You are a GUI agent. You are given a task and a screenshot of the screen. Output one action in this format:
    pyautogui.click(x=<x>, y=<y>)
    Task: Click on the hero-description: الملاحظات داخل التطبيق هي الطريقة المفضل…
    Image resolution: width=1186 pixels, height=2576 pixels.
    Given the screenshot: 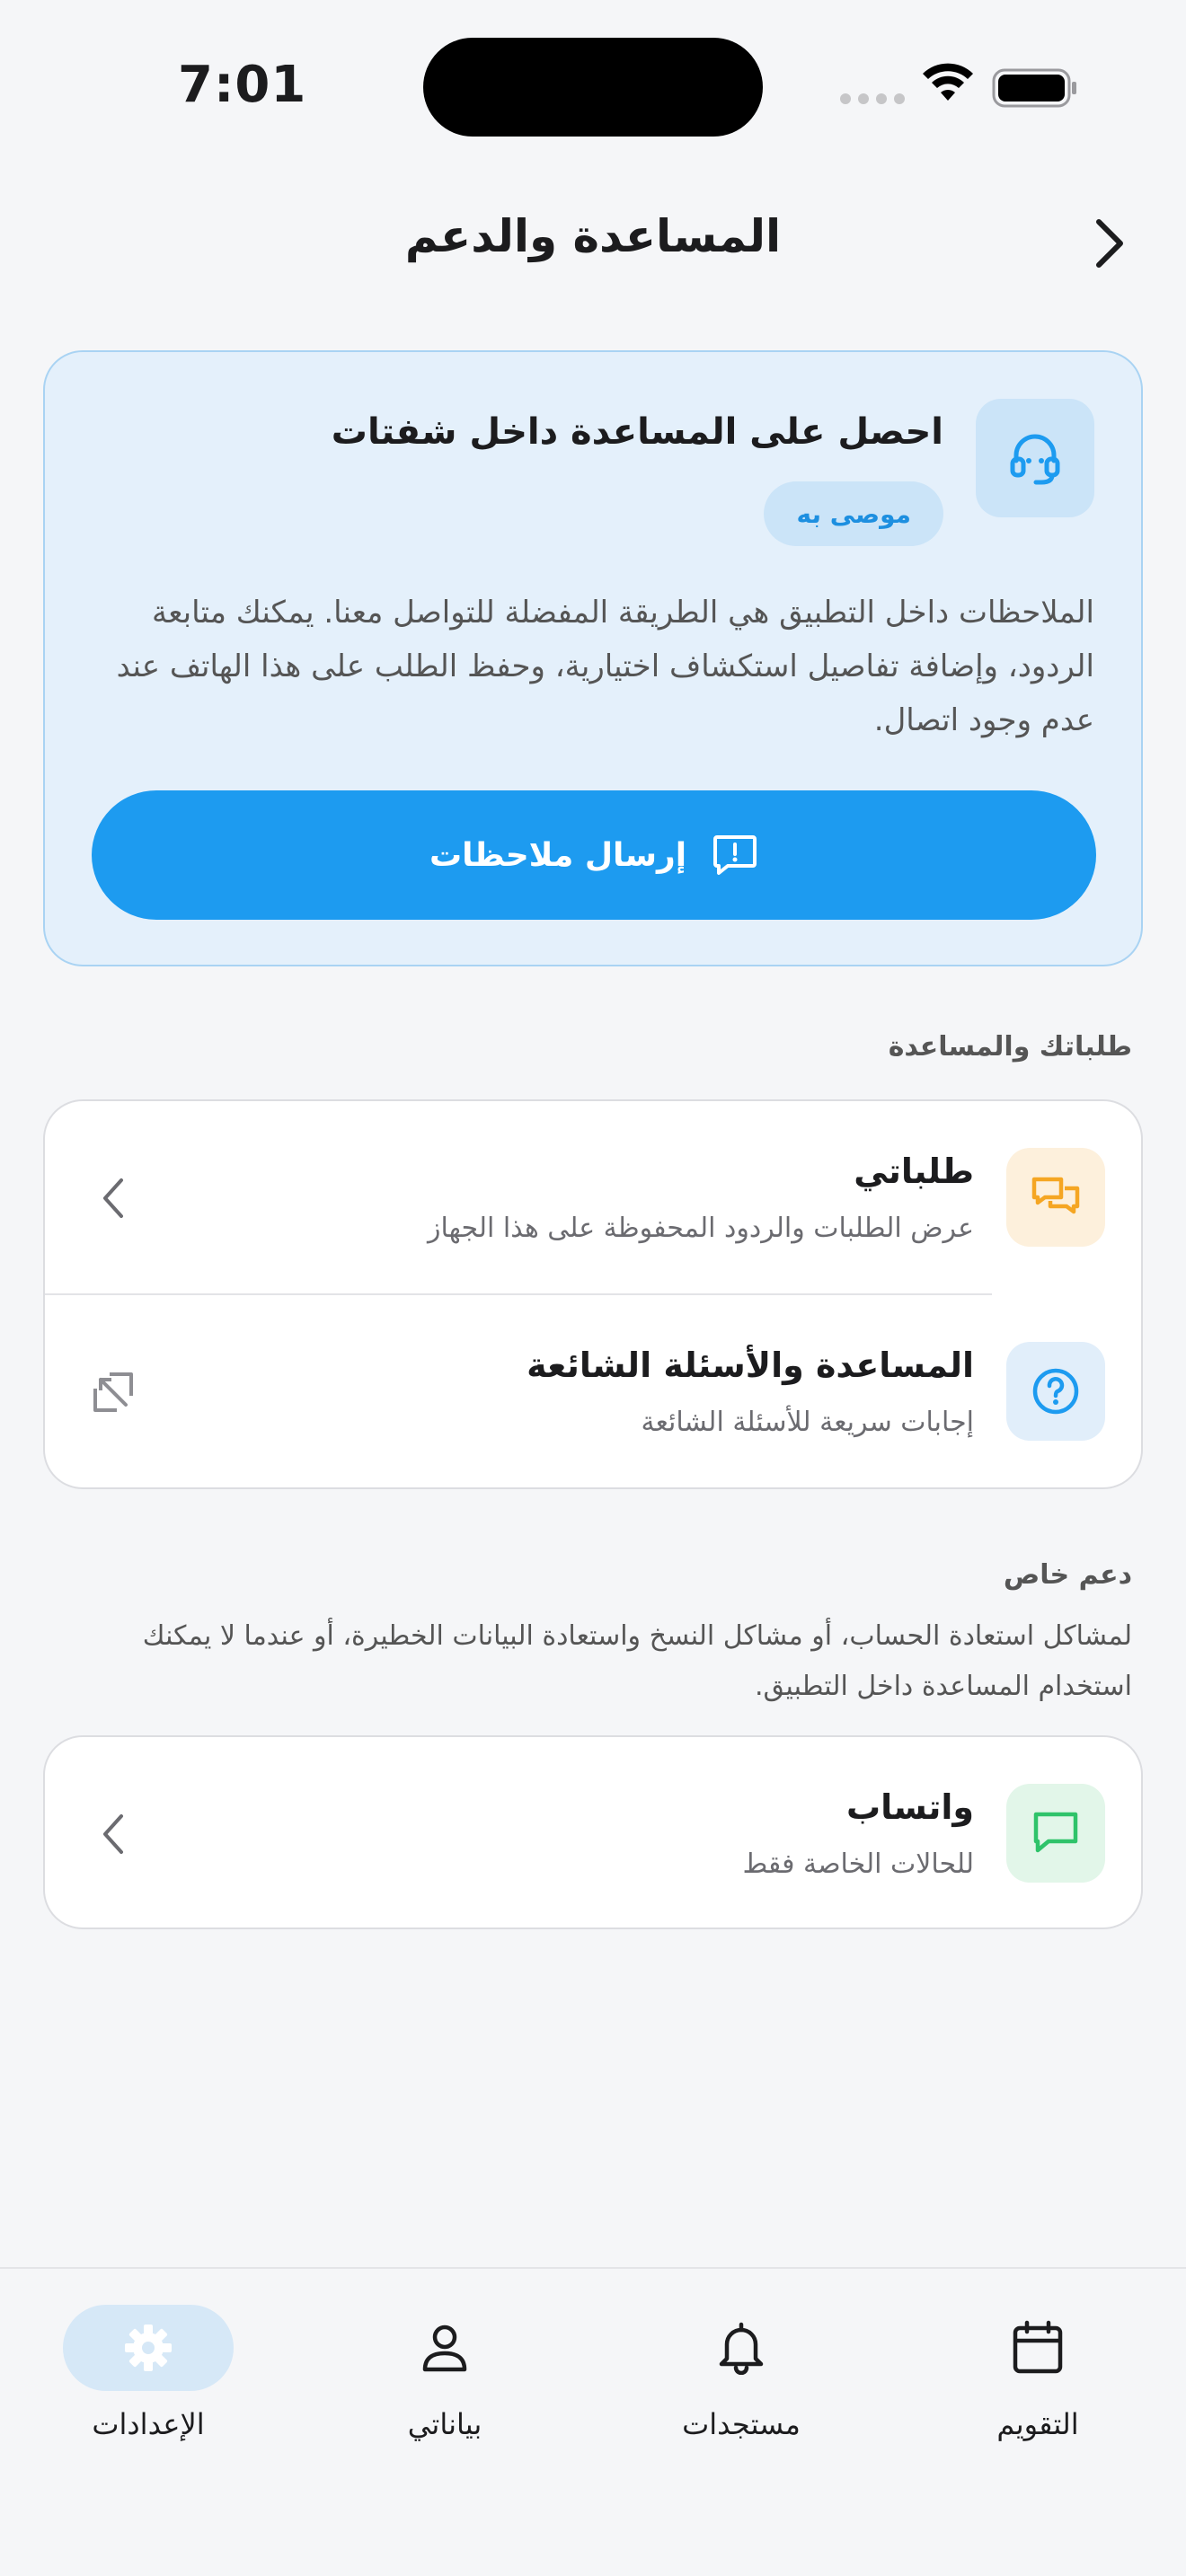 What is the action you would take?
    pyautogui.click(x=605, y=666)
    